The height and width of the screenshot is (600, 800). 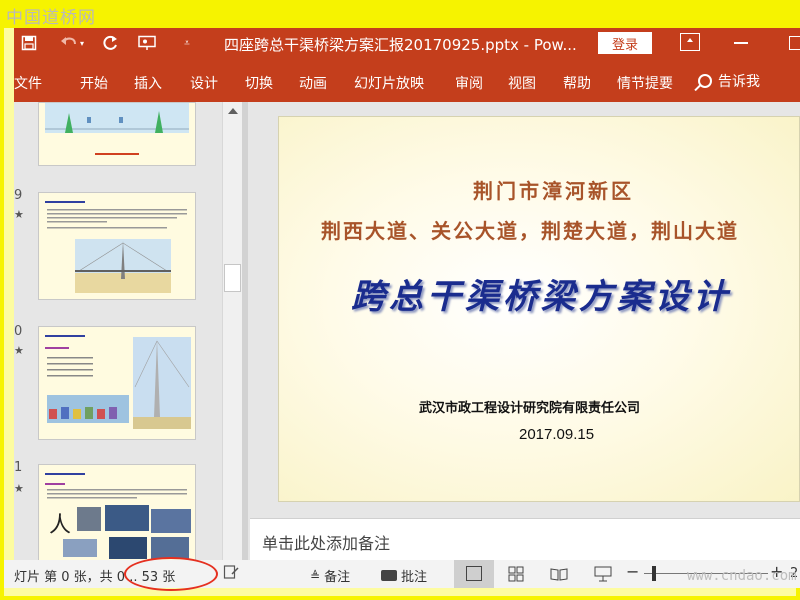 What do you see at coordinates (259, 83) in the screenshot?
I see `tab-transitions: 切换` at bounding box center [259, 83].